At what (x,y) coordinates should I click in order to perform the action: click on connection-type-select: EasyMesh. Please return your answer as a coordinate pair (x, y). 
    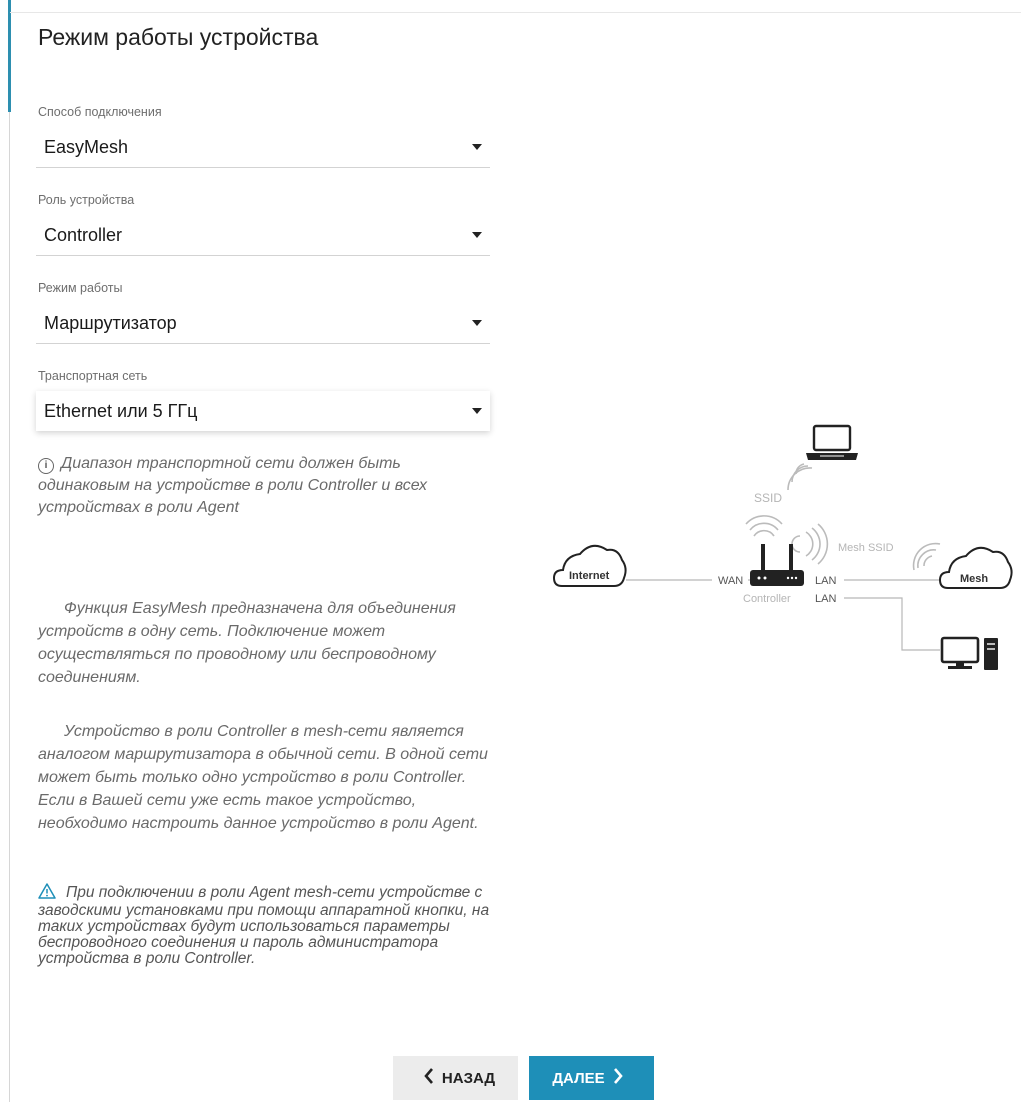
    Looking at the image, I should click on (263, 147).